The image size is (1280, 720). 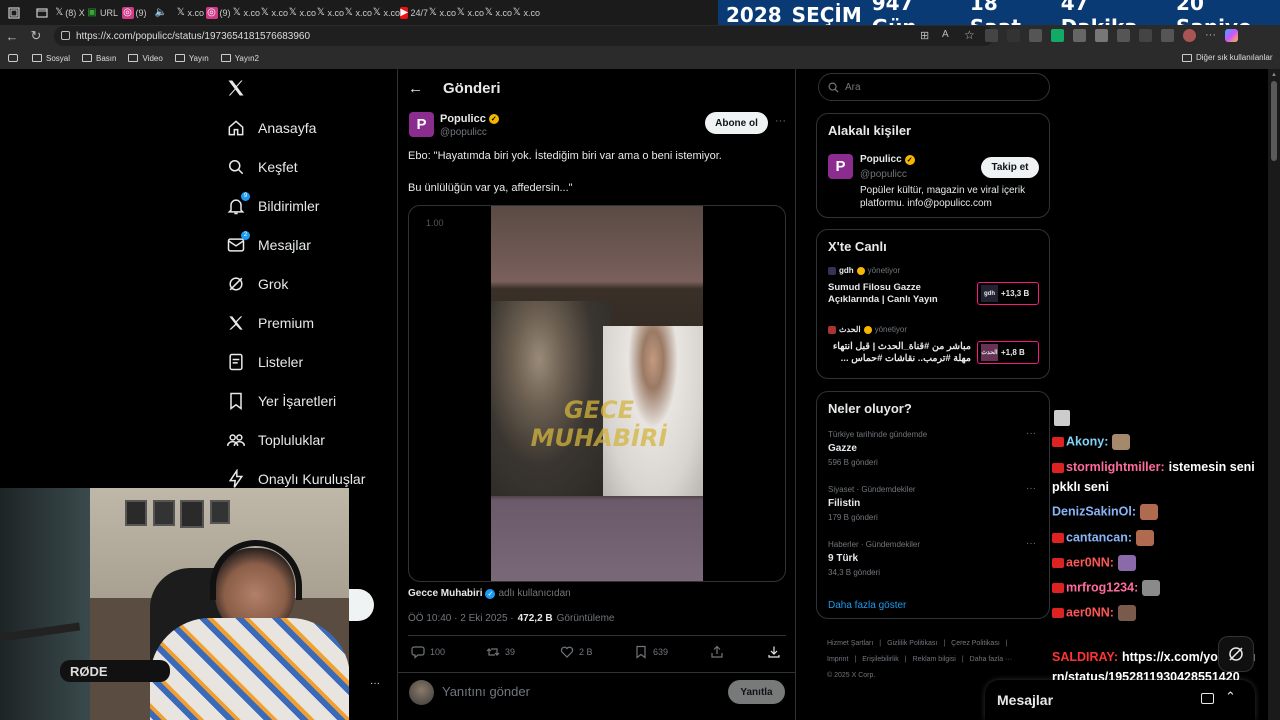 I want to click on profile-avatar, so click(x=1189, y=35).